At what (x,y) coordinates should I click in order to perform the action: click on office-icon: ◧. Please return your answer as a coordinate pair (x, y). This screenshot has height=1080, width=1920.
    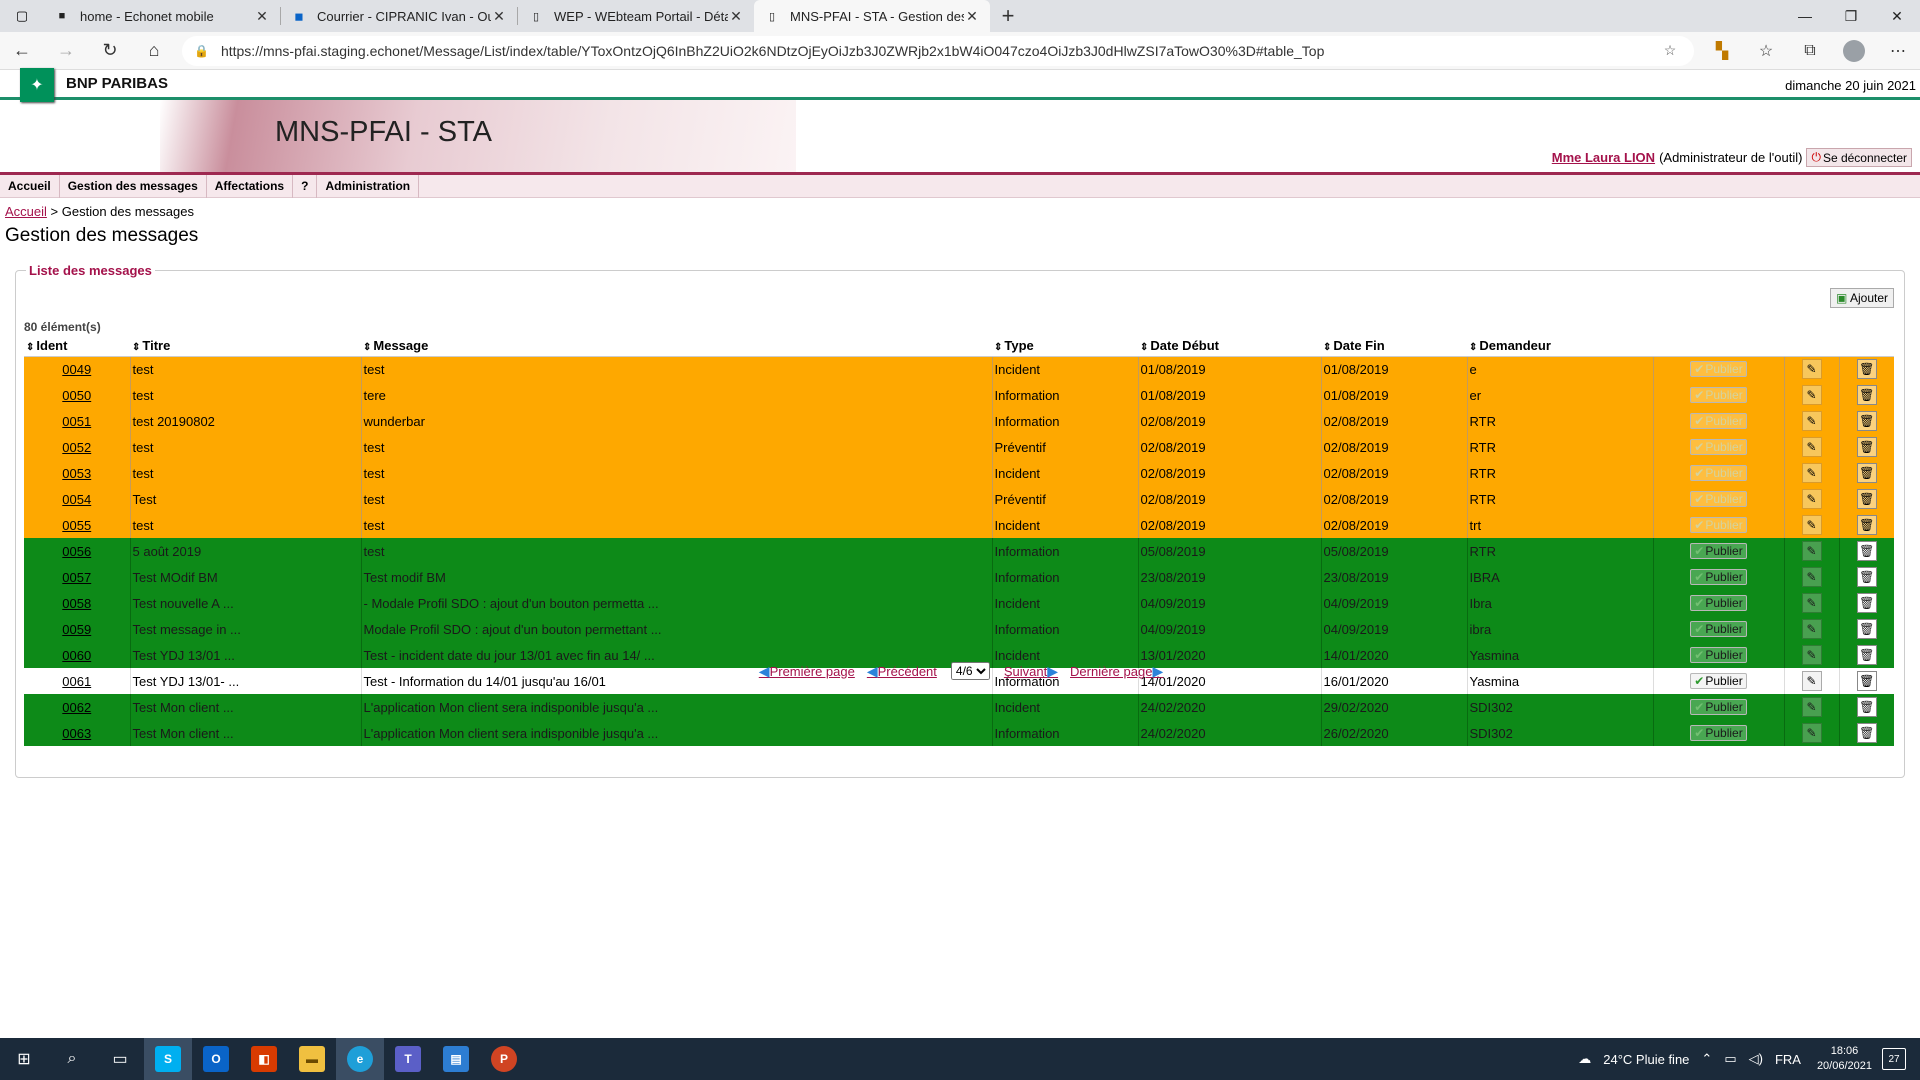
    Looking at the image, I should click on (264, 1059).